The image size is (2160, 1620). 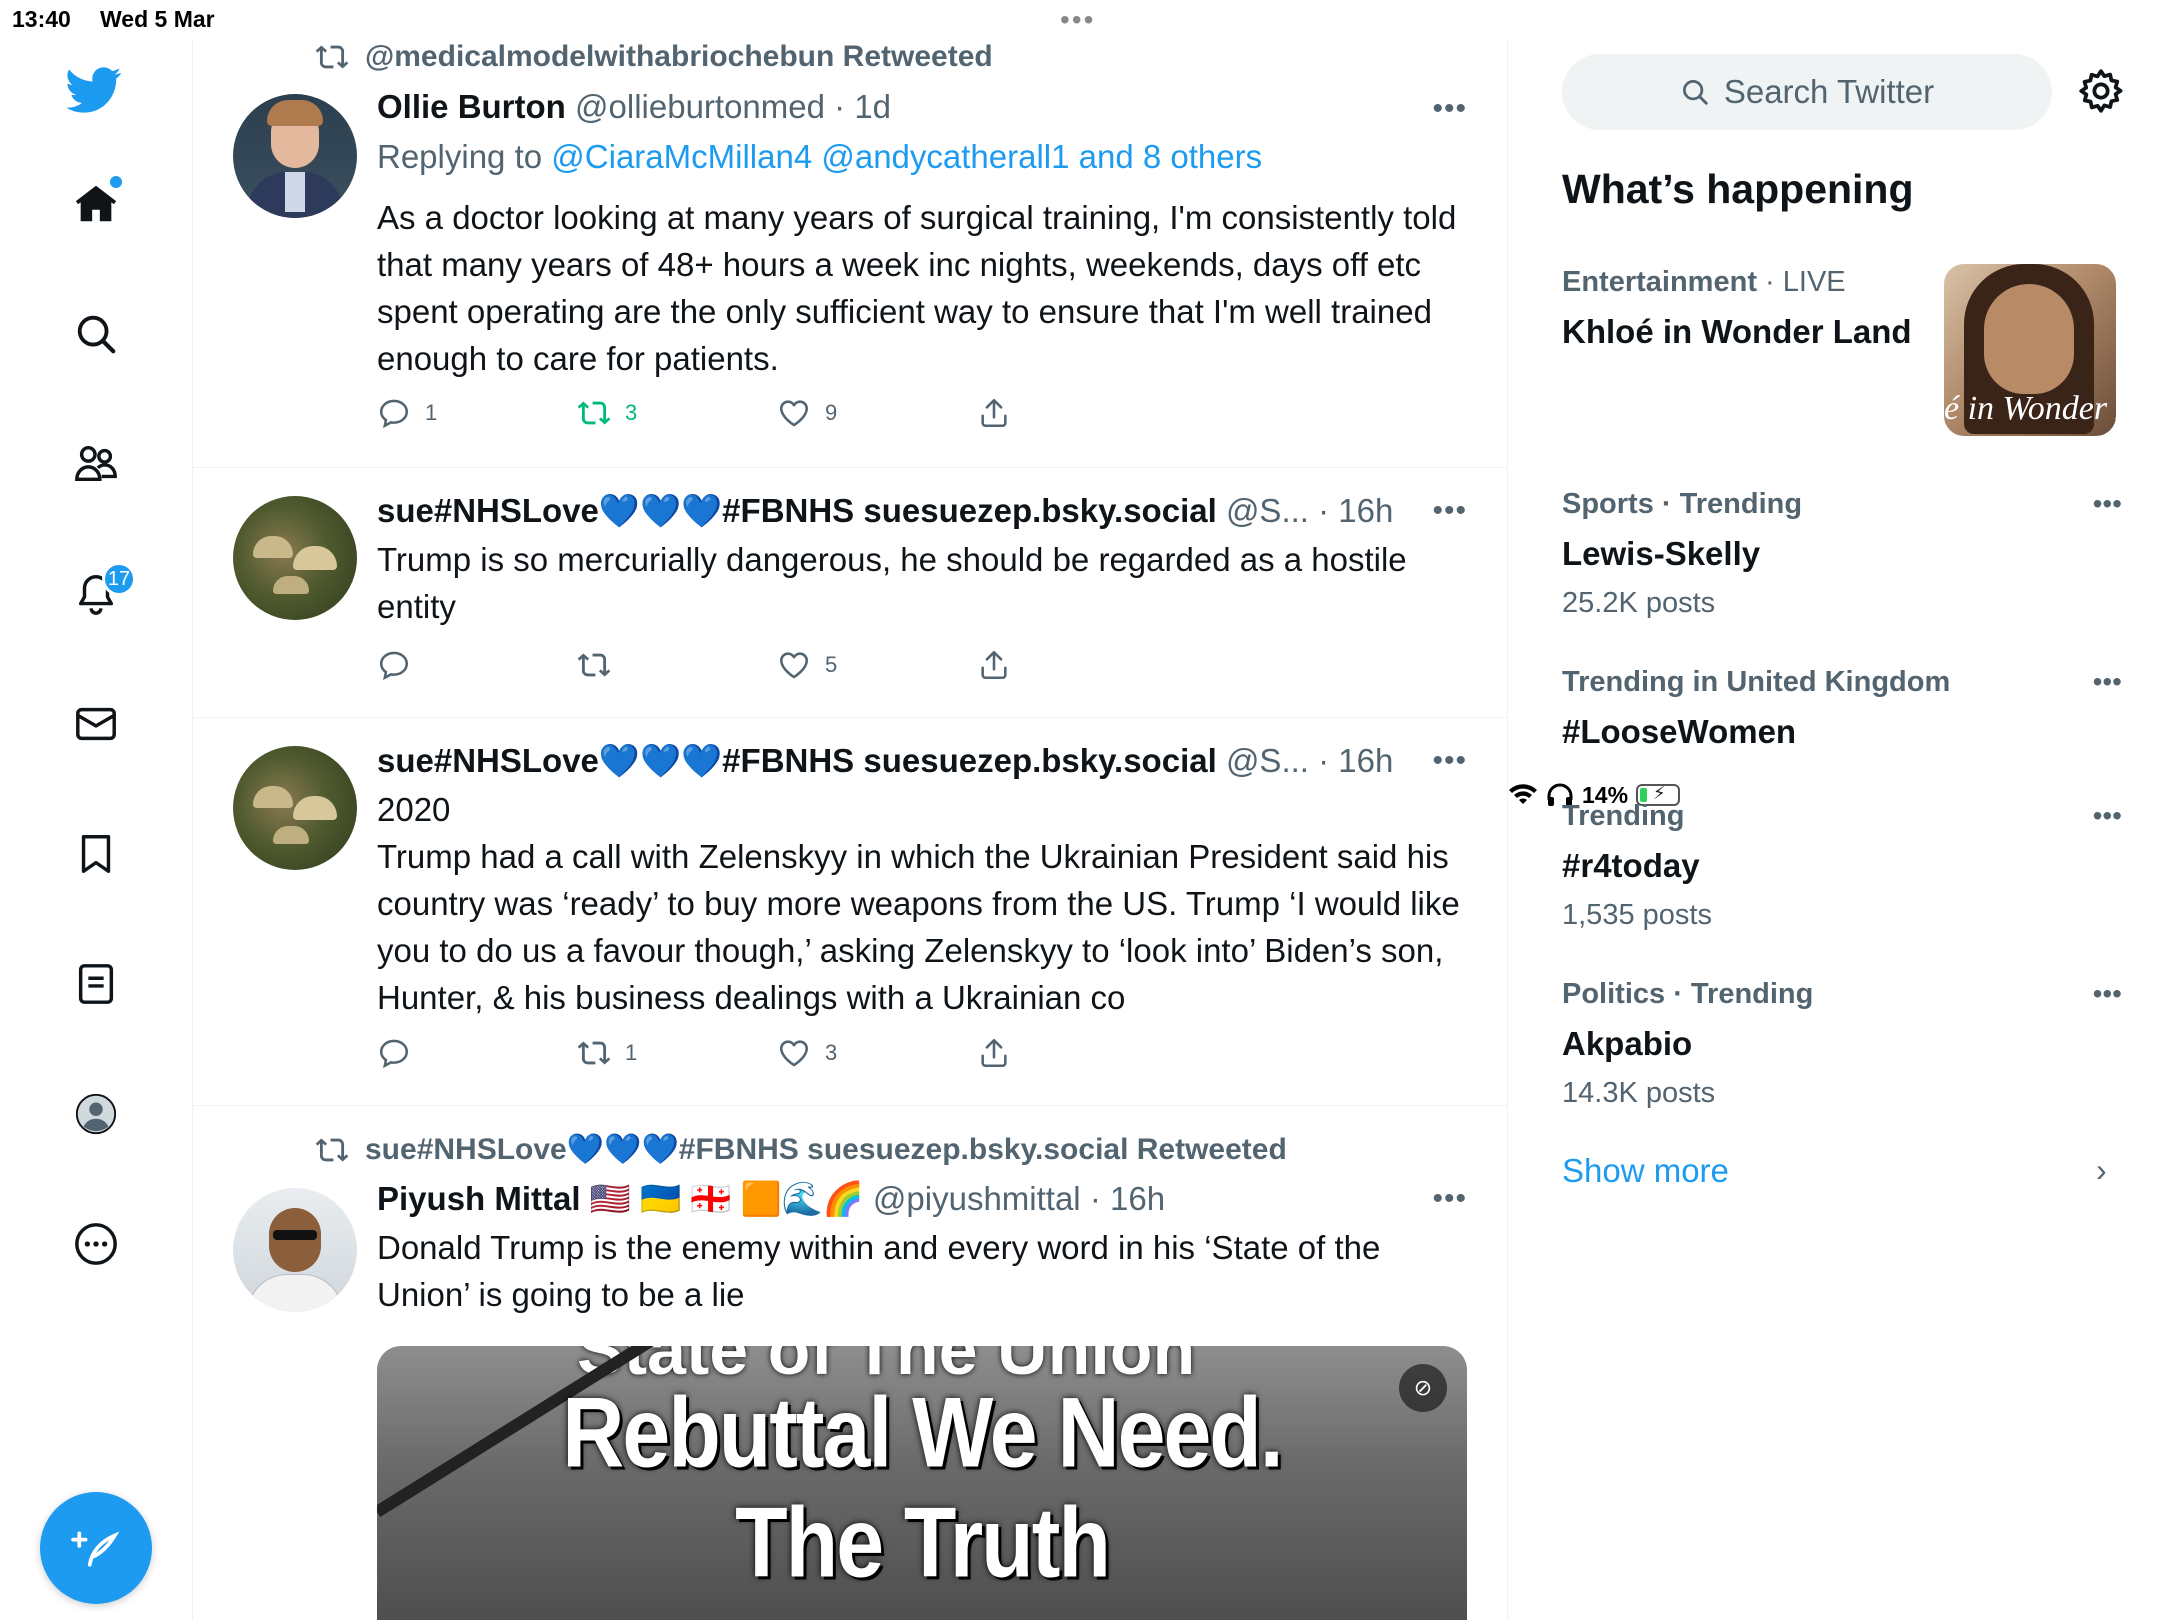 What do you see at coordinates (96, 464) in the screenshot?
I see `nav-communities` at bounding box center [96, 464].